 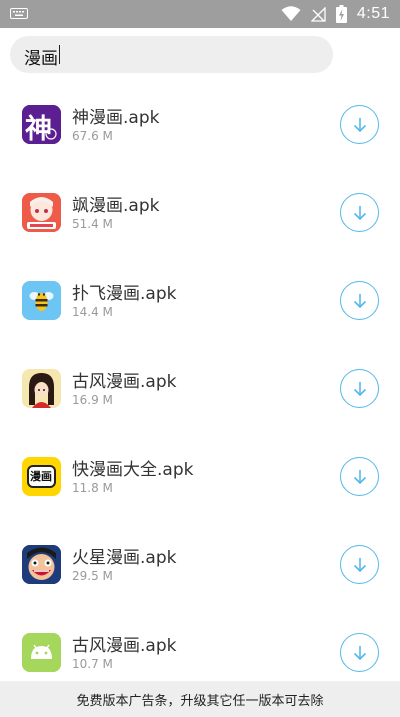 I want to click on list-item: 飒漫画.apk 51.4 M, so click(x=200, y=212).